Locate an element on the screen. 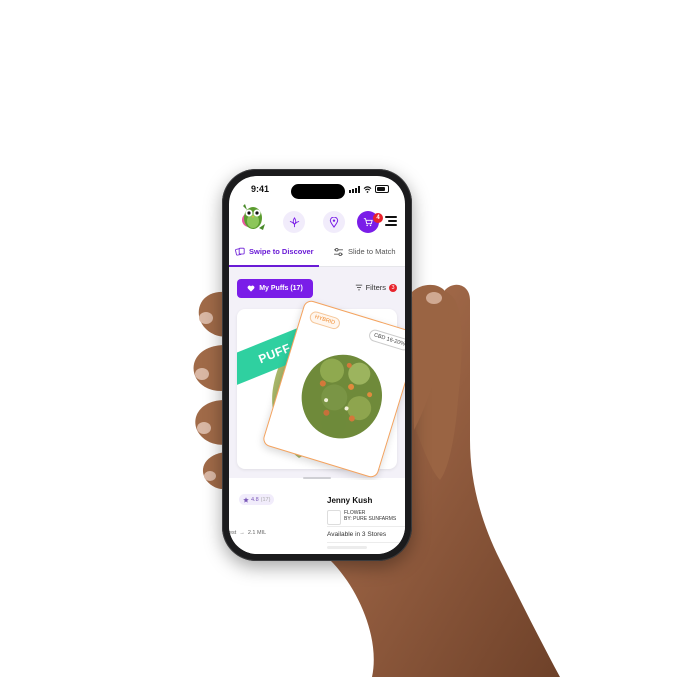 The width and height of the screenshot is (677, 677). thumb-overlay is located at coordinates (430, 357).